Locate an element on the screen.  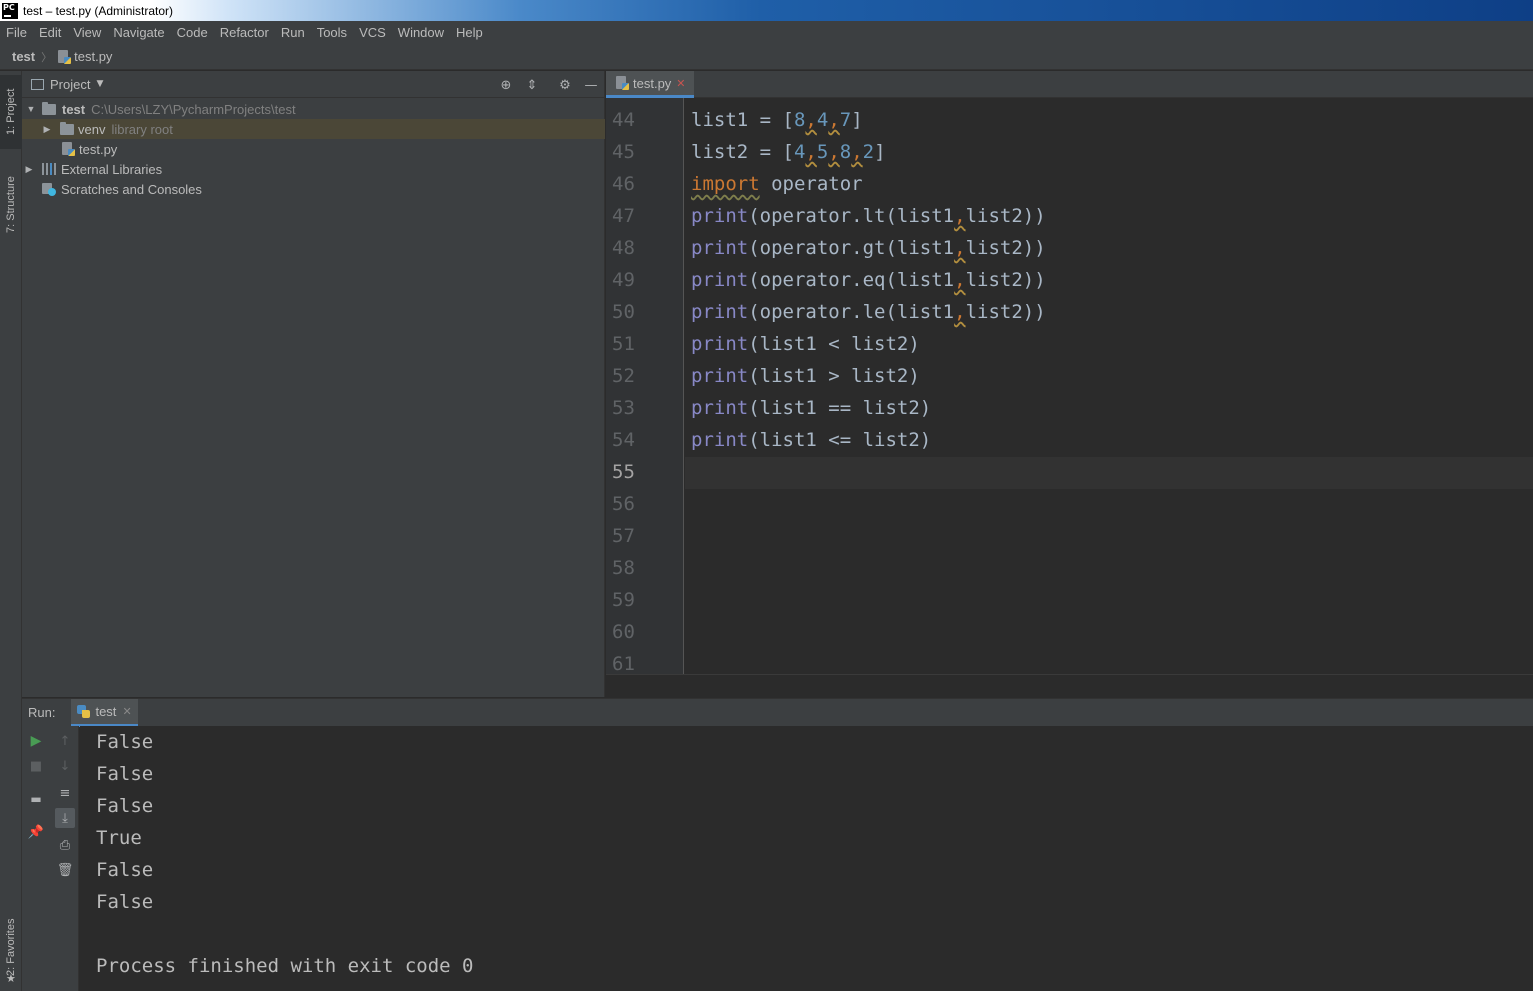
menu-help: Help is located at coordinates (469, 32).